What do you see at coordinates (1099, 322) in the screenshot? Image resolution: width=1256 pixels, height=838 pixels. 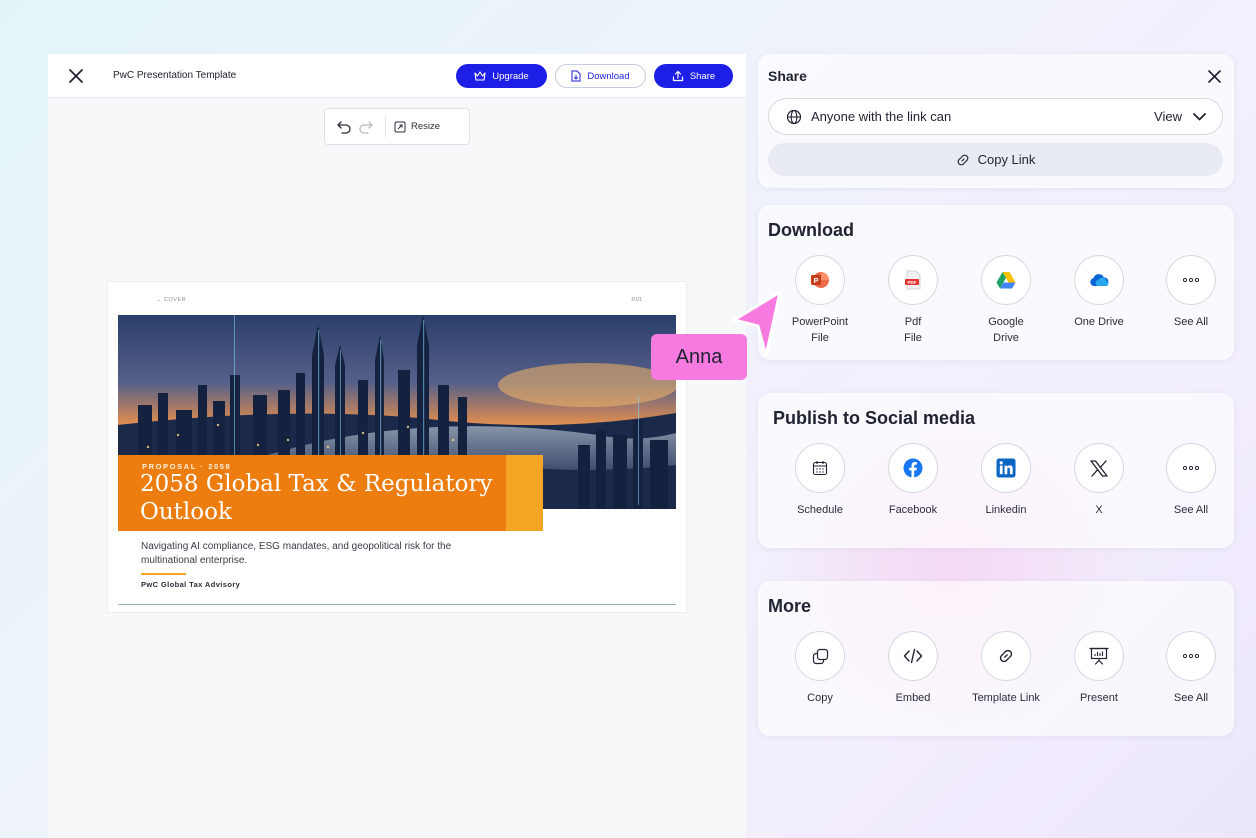 I see `option-label-line1: One Drive` at bounding box center [1099, 322].